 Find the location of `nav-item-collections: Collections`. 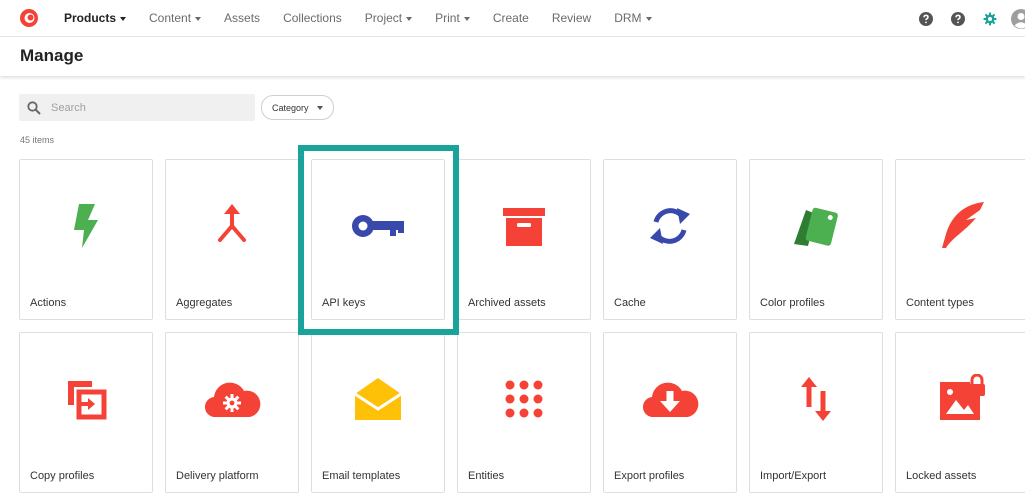

nav-item-collections: Collections is located at coordinates (312, 18).